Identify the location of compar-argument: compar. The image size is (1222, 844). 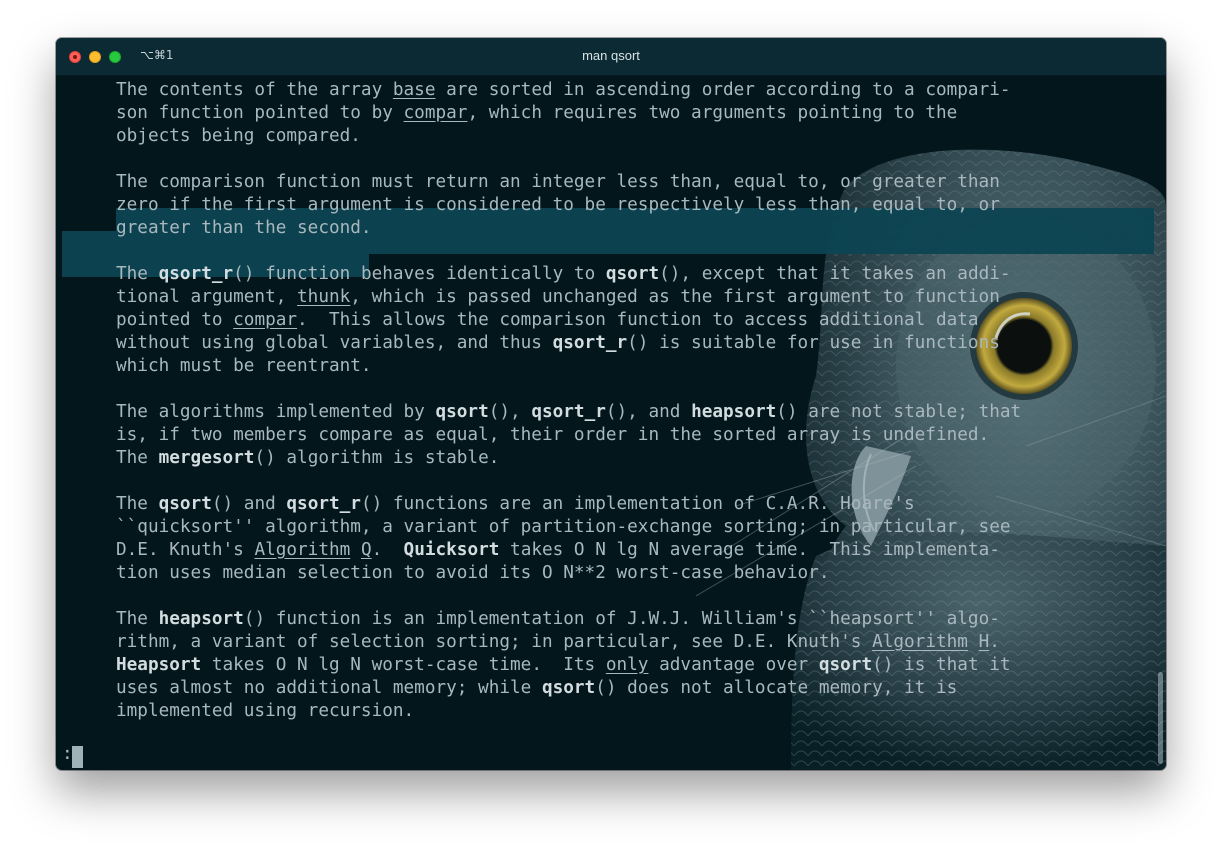
(435, 113).